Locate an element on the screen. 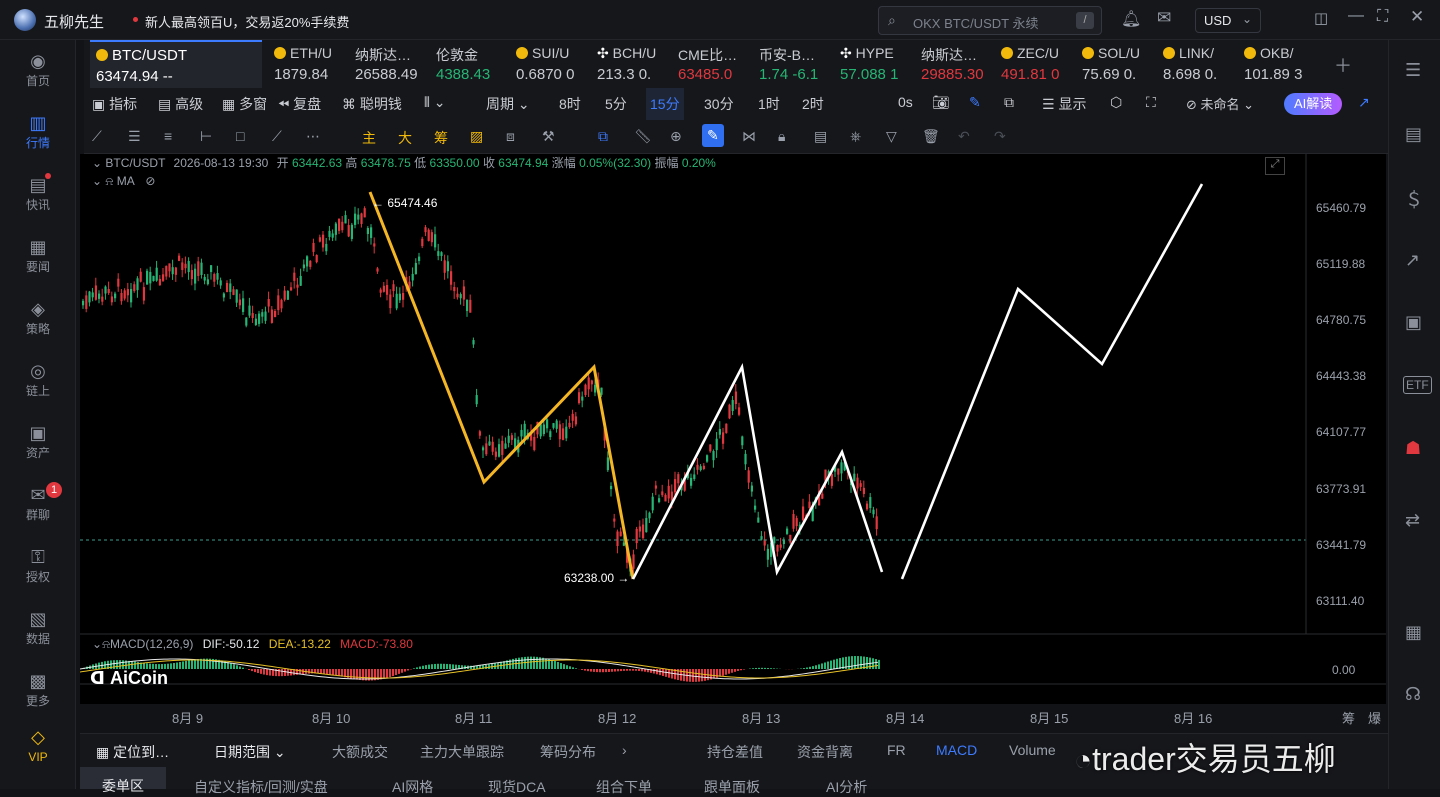 This screenshot has width=1440, height=797. period-button: 周期 ⌄ is located at coordinates (508, 104).